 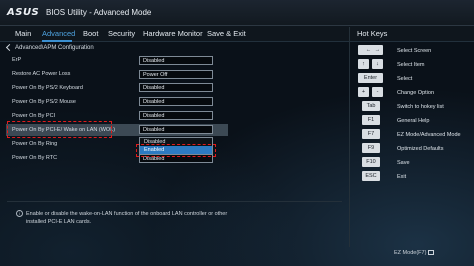 I want to click on enter-key: Enter, so click(x=370, y=78).